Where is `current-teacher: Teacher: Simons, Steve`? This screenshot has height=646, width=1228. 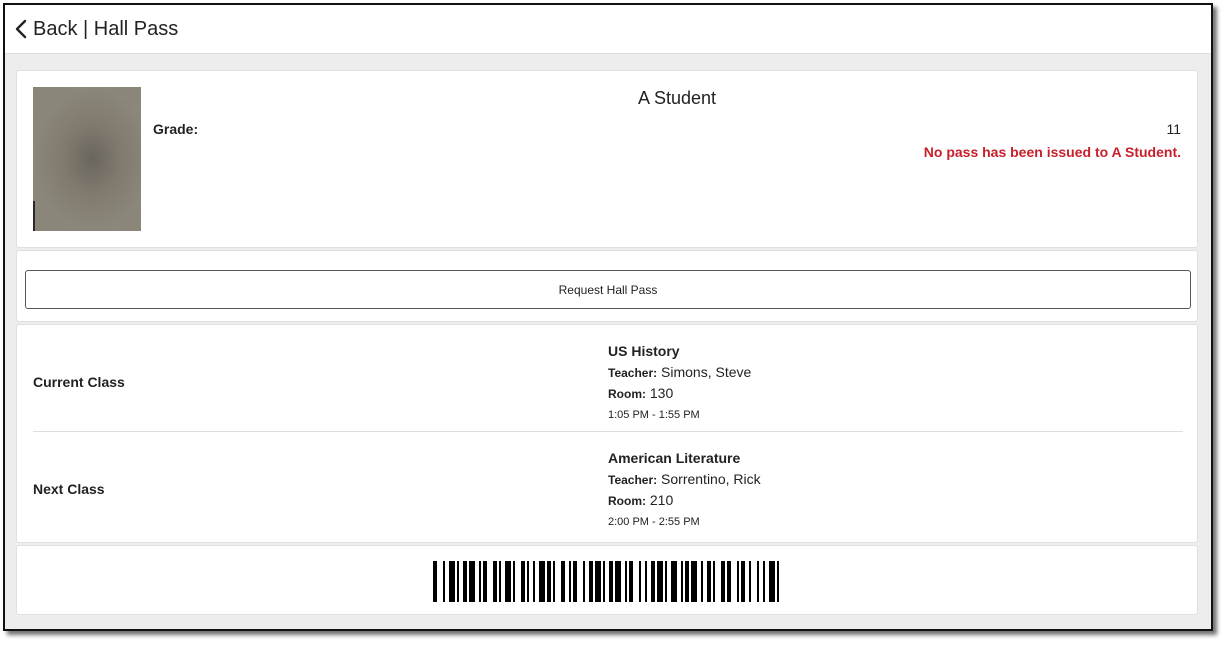
current-teacher: Teacher: Simons, Steve is located at coordinates (679, 372).